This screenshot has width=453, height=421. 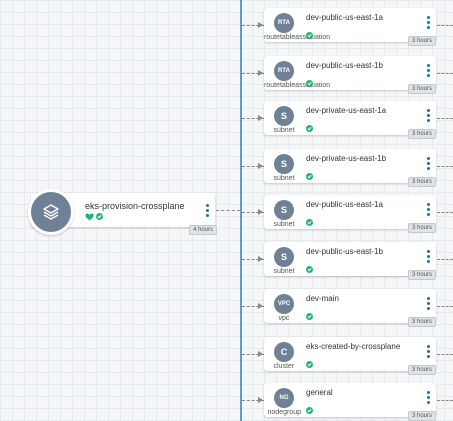 I want to click on root-application-node: eks-provision-crossplane, so click(x=121, y=212).